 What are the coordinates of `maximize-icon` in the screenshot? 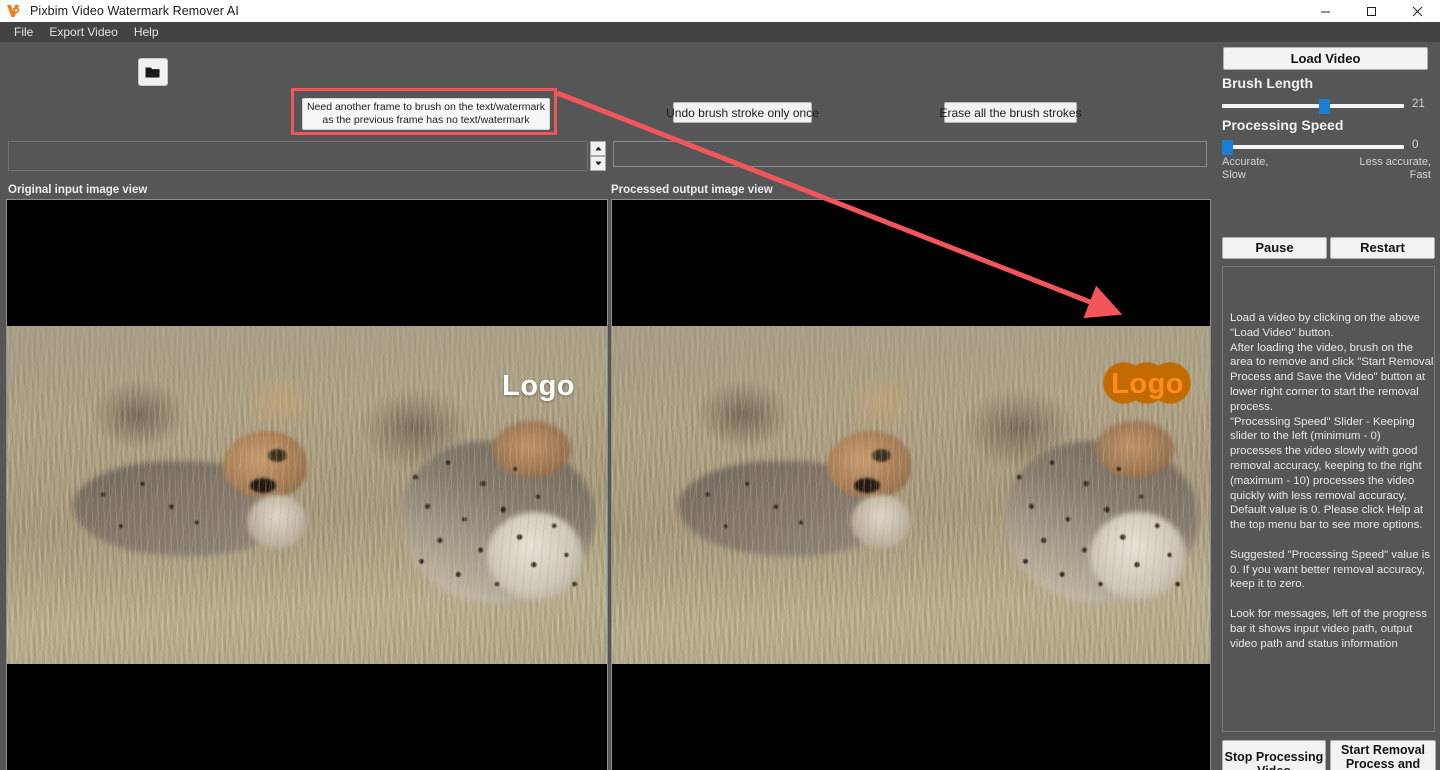 It's located at (1371, 11).